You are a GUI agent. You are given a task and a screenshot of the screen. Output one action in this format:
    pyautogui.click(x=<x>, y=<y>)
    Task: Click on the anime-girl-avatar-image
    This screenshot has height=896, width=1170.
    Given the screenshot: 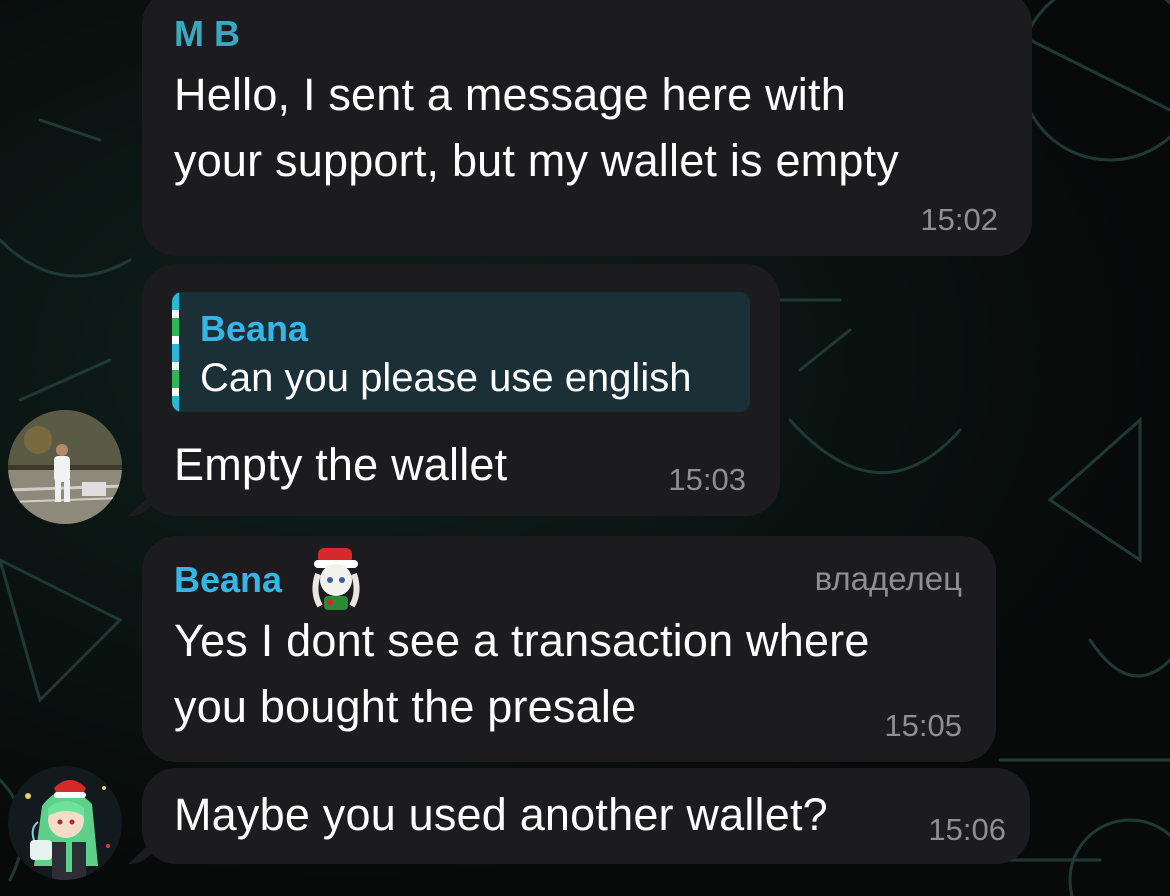 What is the action you would take?
    pyautogui.click(x=65, y=823)
    